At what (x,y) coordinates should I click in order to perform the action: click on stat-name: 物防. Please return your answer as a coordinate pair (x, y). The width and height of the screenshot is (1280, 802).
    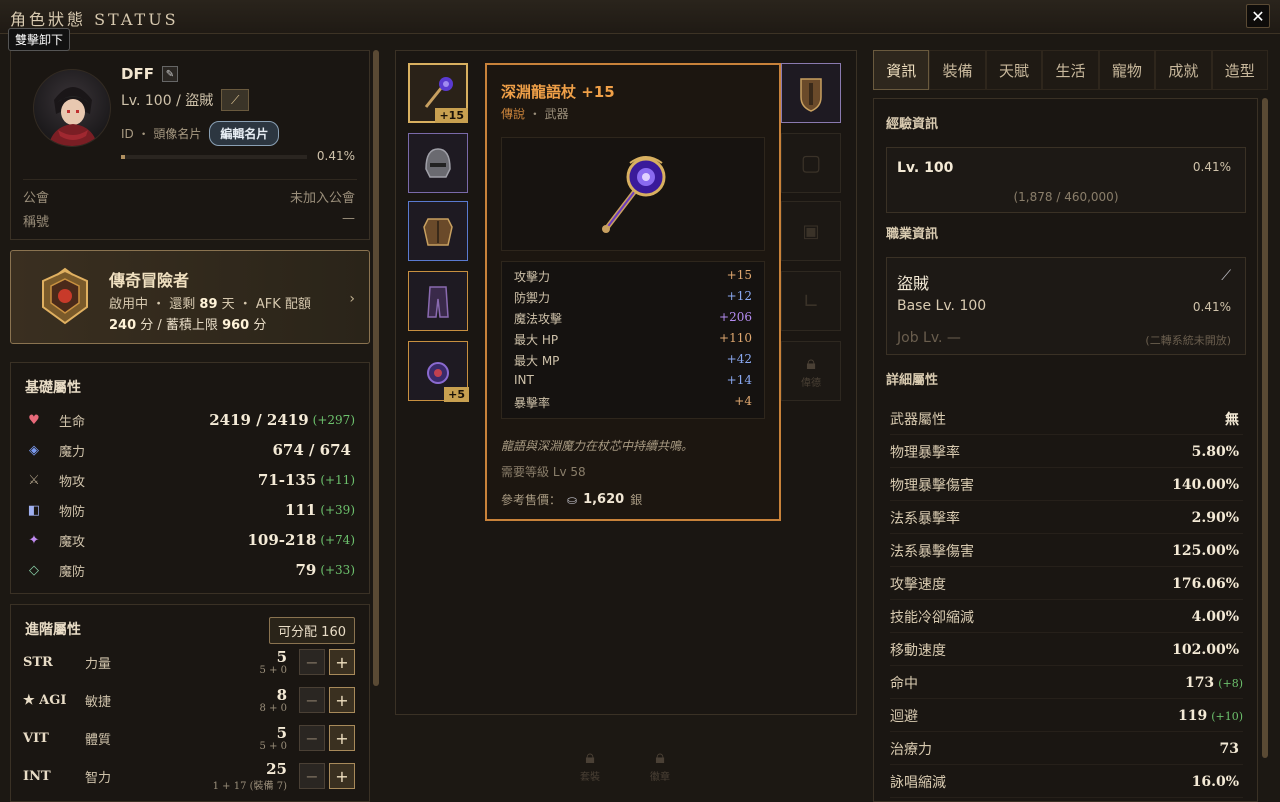
    Looking at the image, I should click on (72, 512).